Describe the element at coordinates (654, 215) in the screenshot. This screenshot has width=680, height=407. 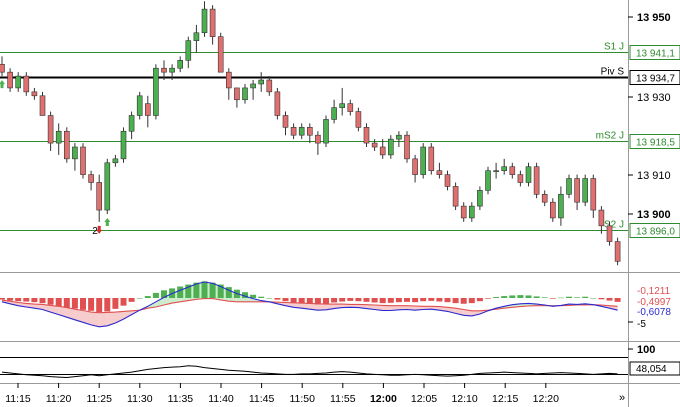
I see `price-tick-label: 13 900` at that location.